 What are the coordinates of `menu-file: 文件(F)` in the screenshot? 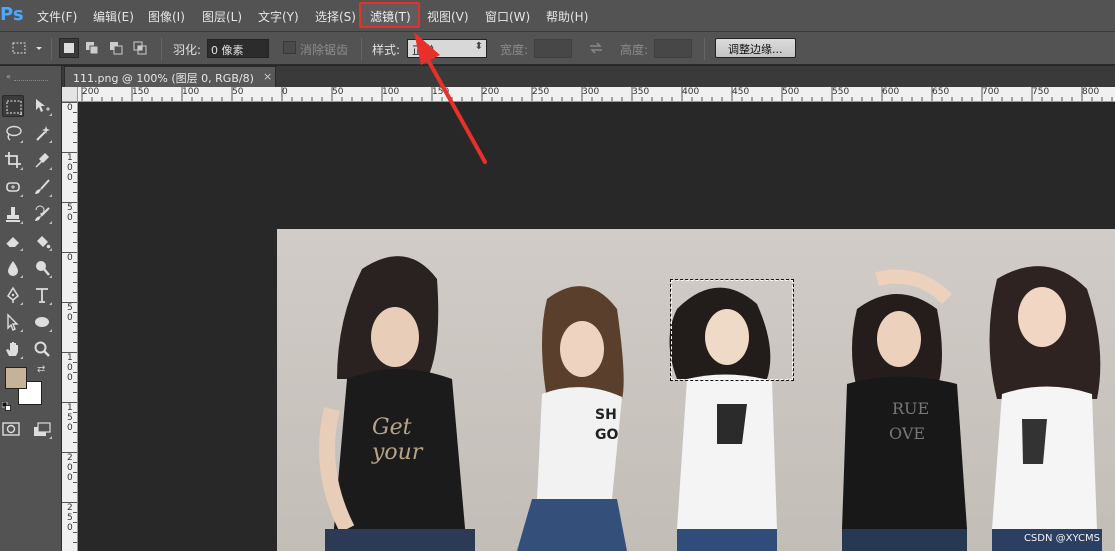 It's located at (57, 16).